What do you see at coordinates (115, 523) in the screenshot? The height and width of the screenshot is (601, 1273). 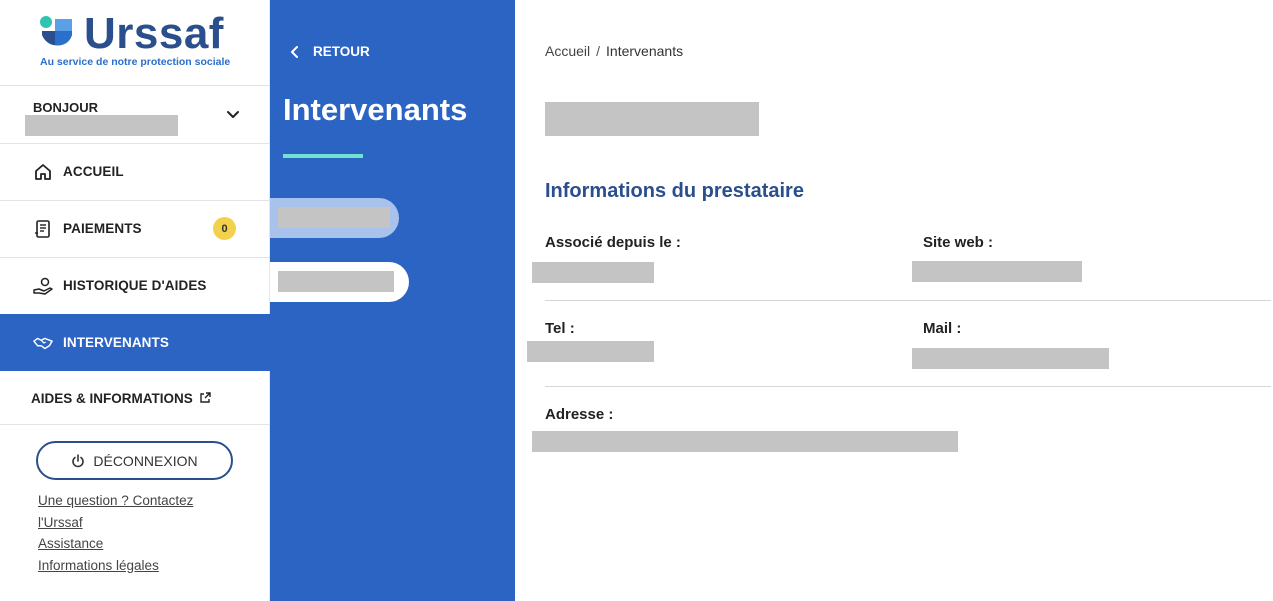 I see `contact-link-continued: l'Urssaf` at bounding box center [115, 523].